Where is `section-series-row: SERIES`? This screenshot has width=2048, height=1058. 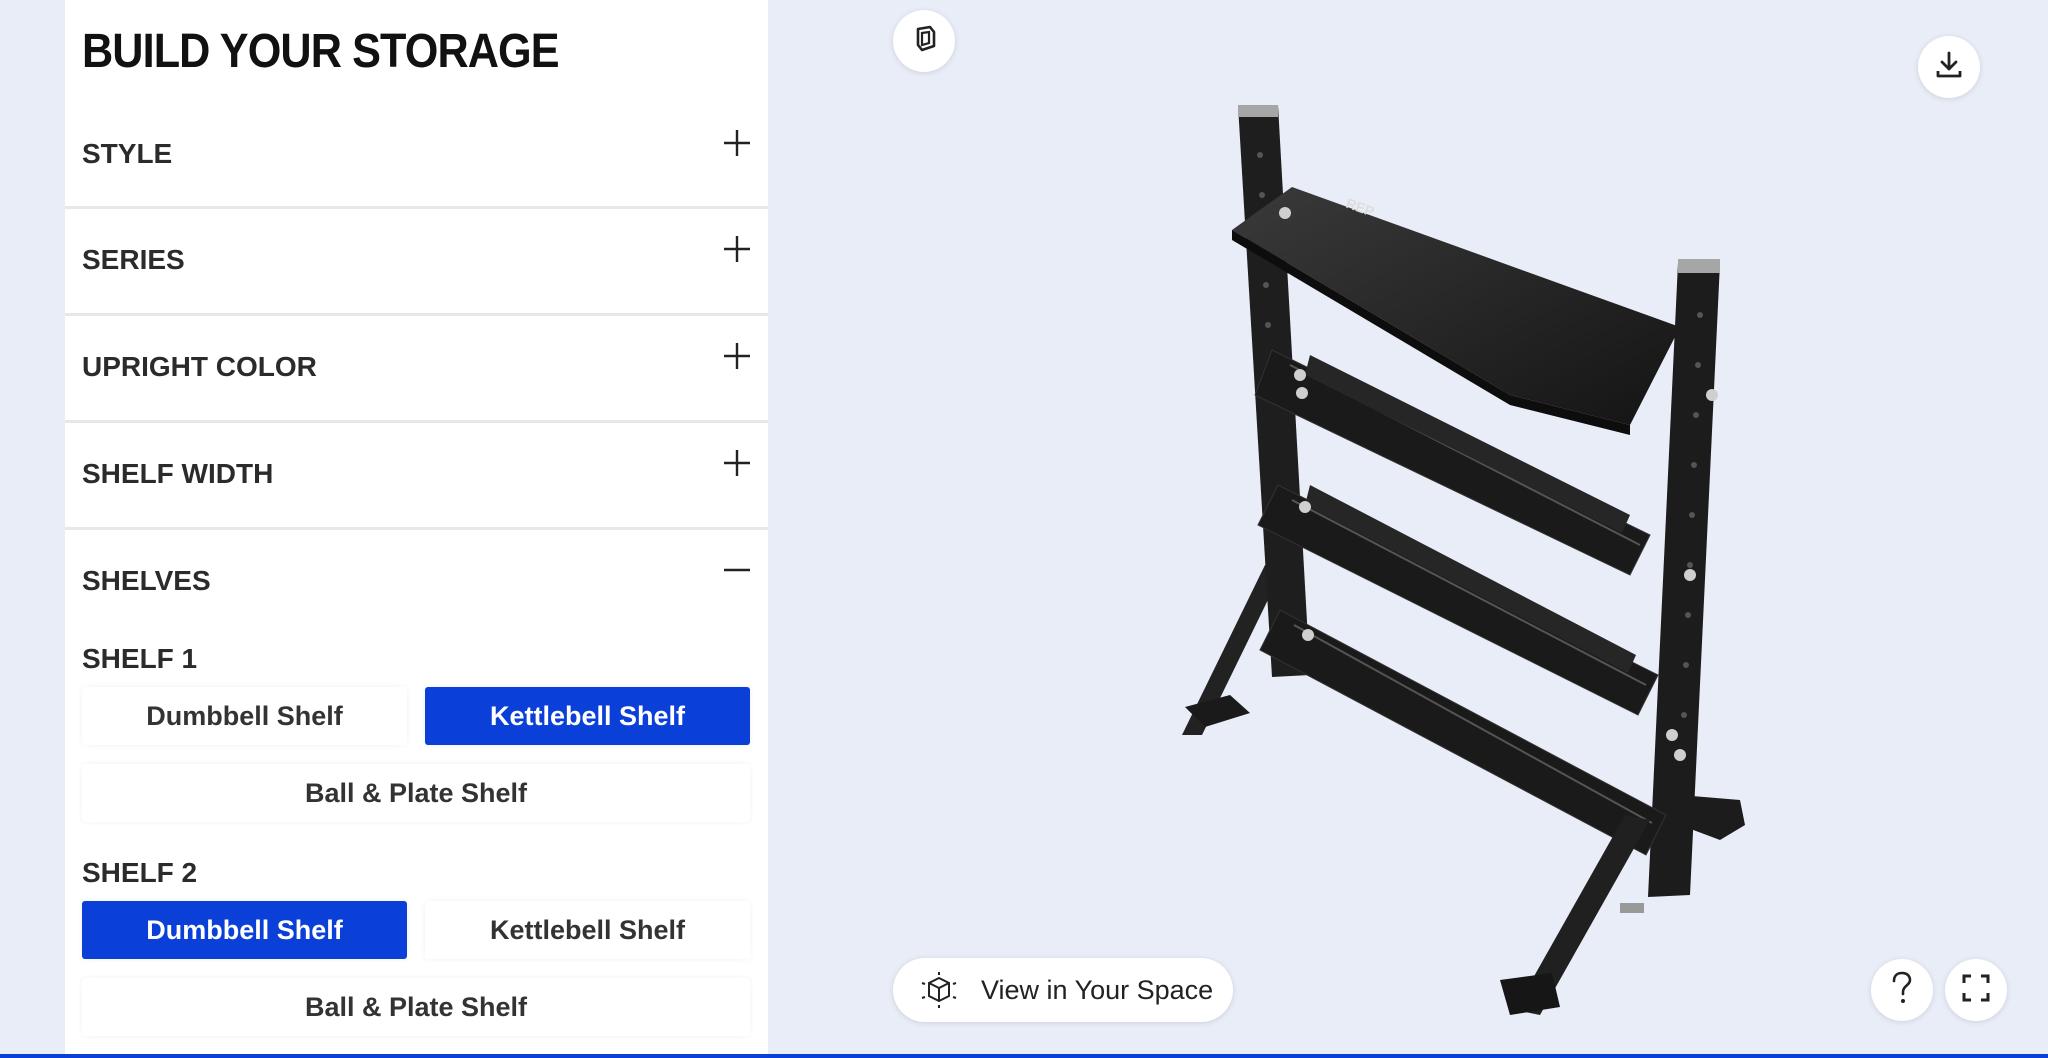
section-series-row: SERIES is located at coordinates (416, 262).